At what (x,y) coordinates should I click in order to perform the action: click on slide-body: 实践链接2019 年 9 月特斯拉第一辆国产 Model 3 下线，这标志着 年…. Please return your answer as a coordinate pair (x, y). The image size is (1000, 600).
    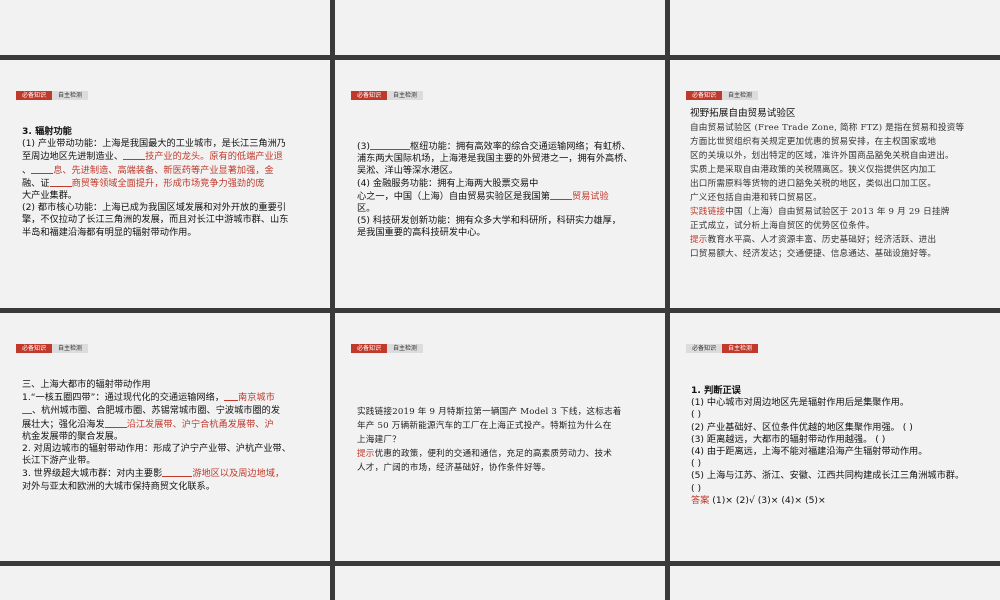
    Looking at the image, I should click on (504, 440).